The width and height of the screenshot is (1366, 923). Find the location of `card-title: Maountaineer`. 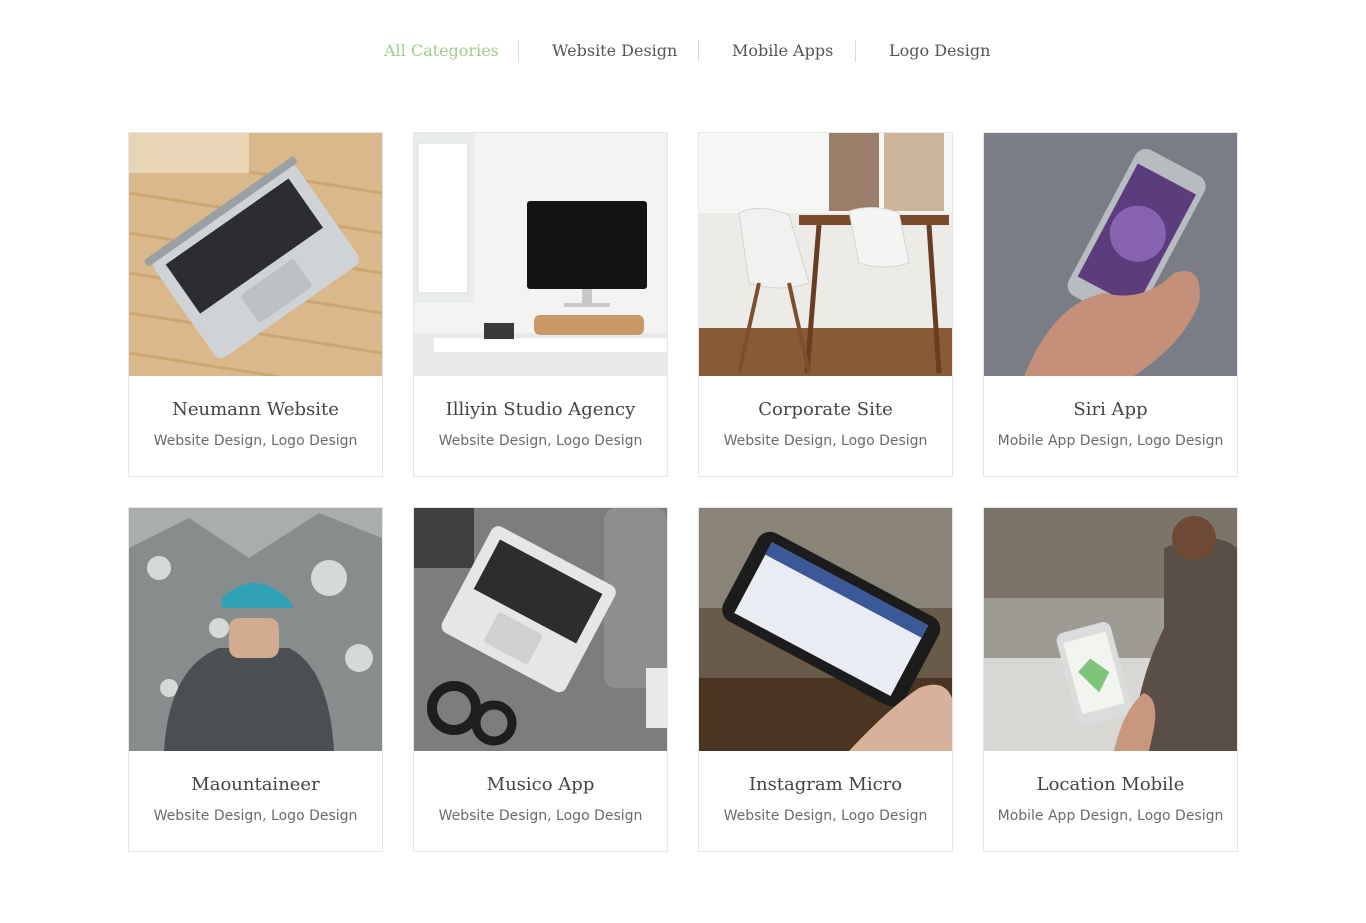

card-title: Maountaineer is located at coordinates (255, 784).